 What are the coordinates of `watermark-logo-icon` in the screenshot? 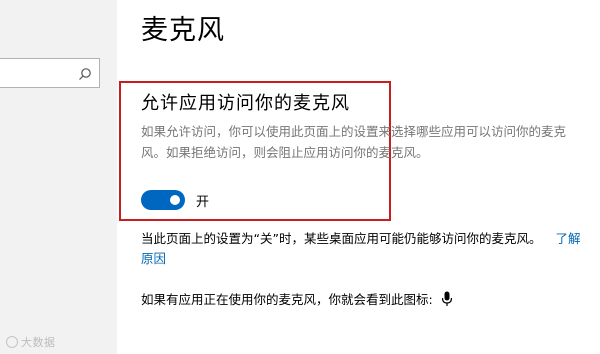 It's located at (12, 342).